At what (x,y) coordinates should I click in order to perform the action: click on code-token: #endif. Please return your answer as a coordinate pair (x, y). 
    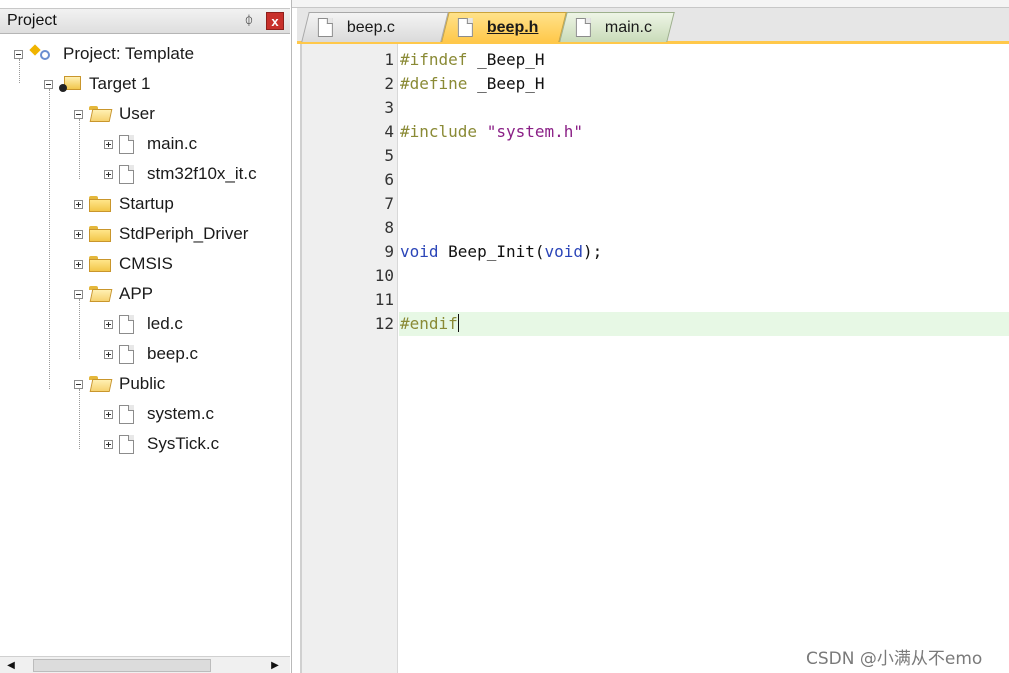
    Looking at the image, I should click on (429, 323).